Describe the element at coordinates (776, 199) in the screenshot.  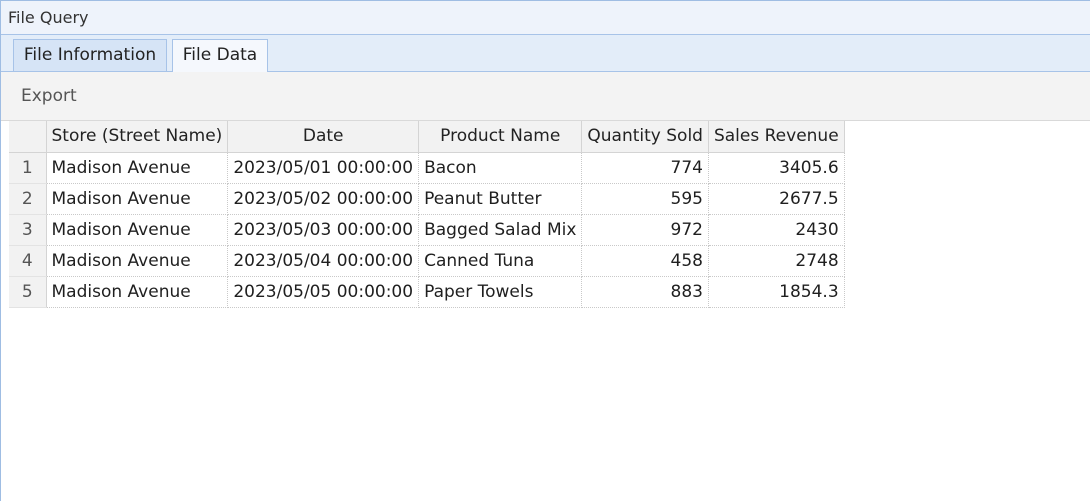
I see `cell-sales-revenue: 2677.5` at that location.